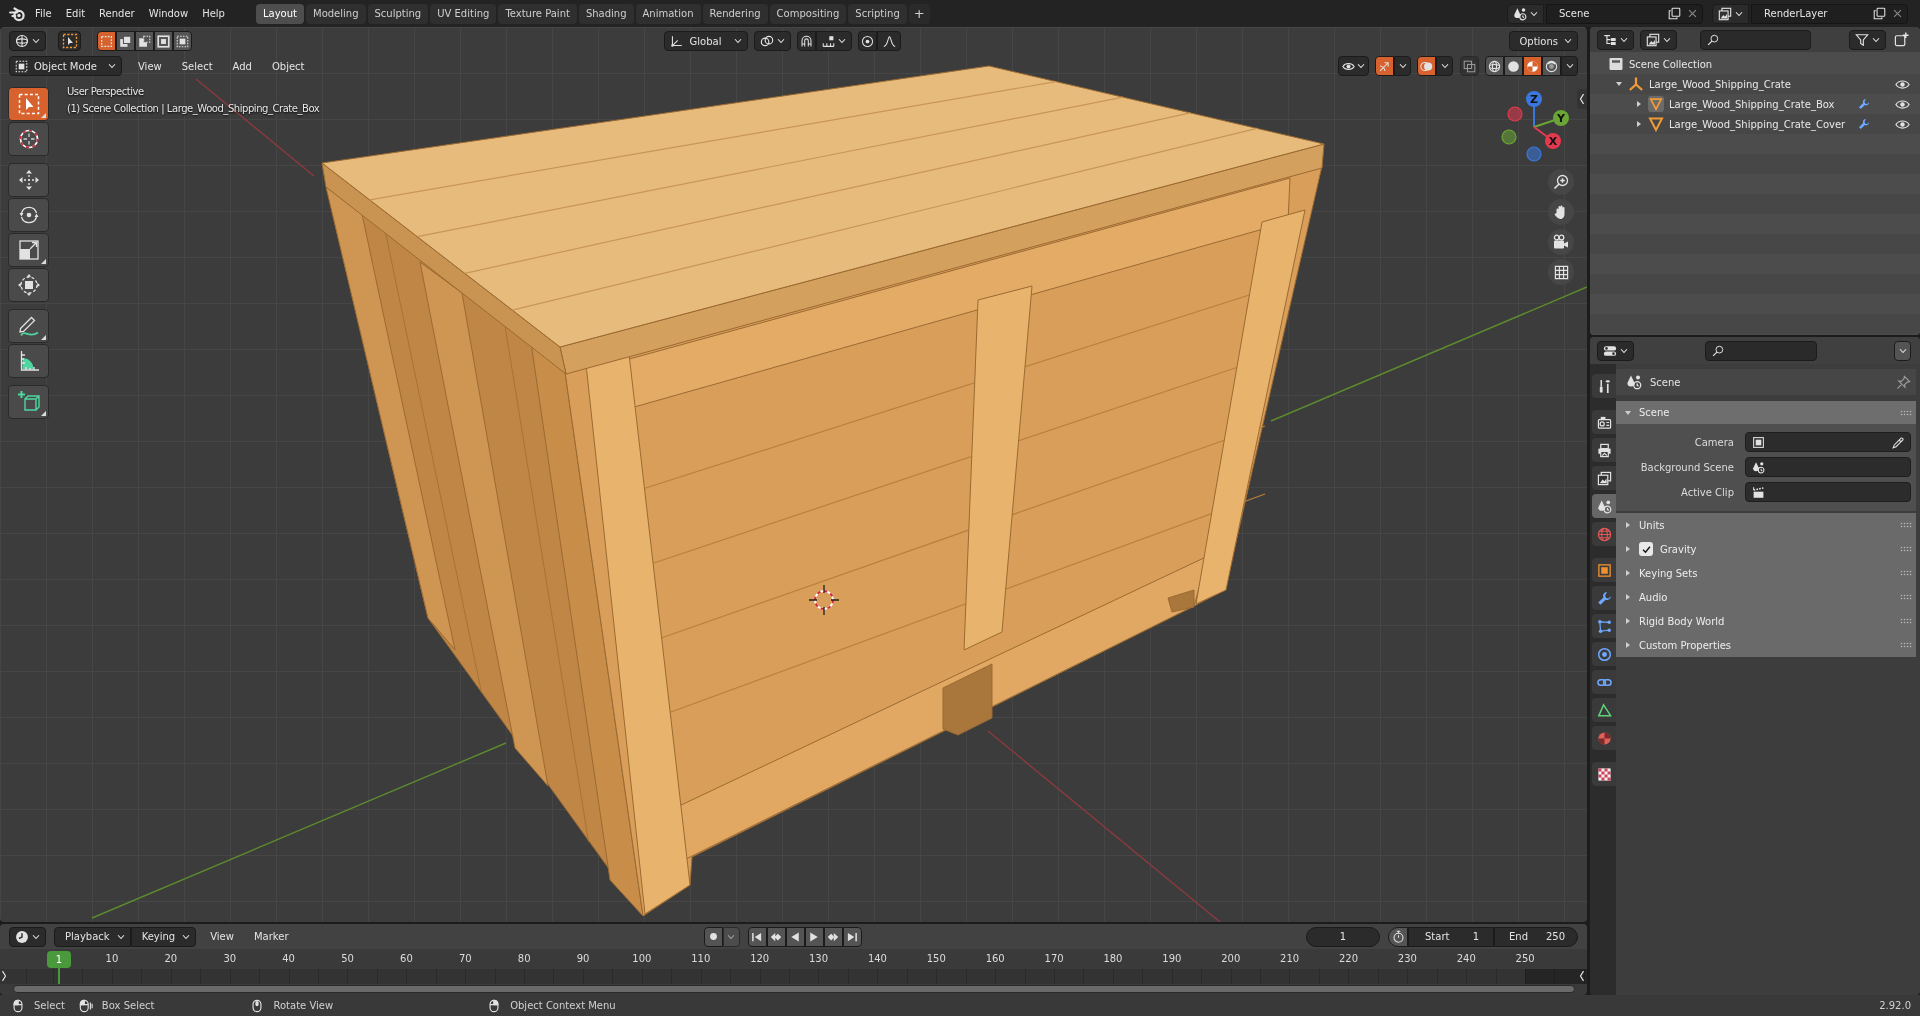  I want to click on outliner-item: Scene Collection, so click(1671, 64).